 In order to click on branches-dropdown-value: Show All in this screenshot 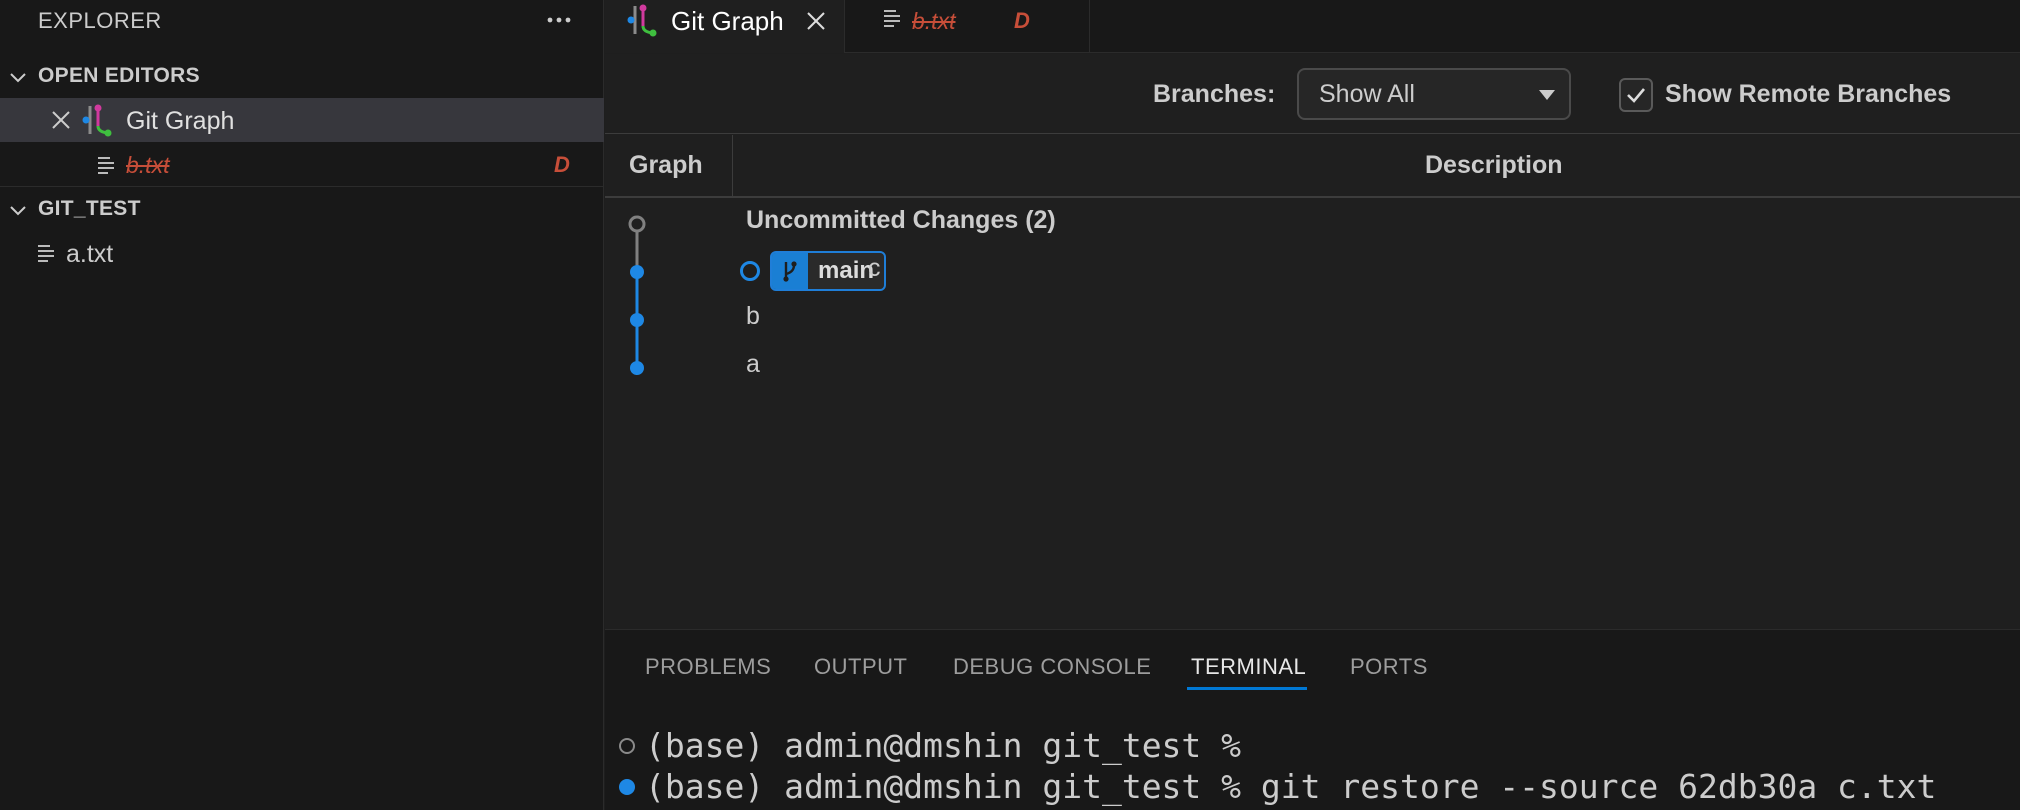, I will do `click(1367, 94)`.